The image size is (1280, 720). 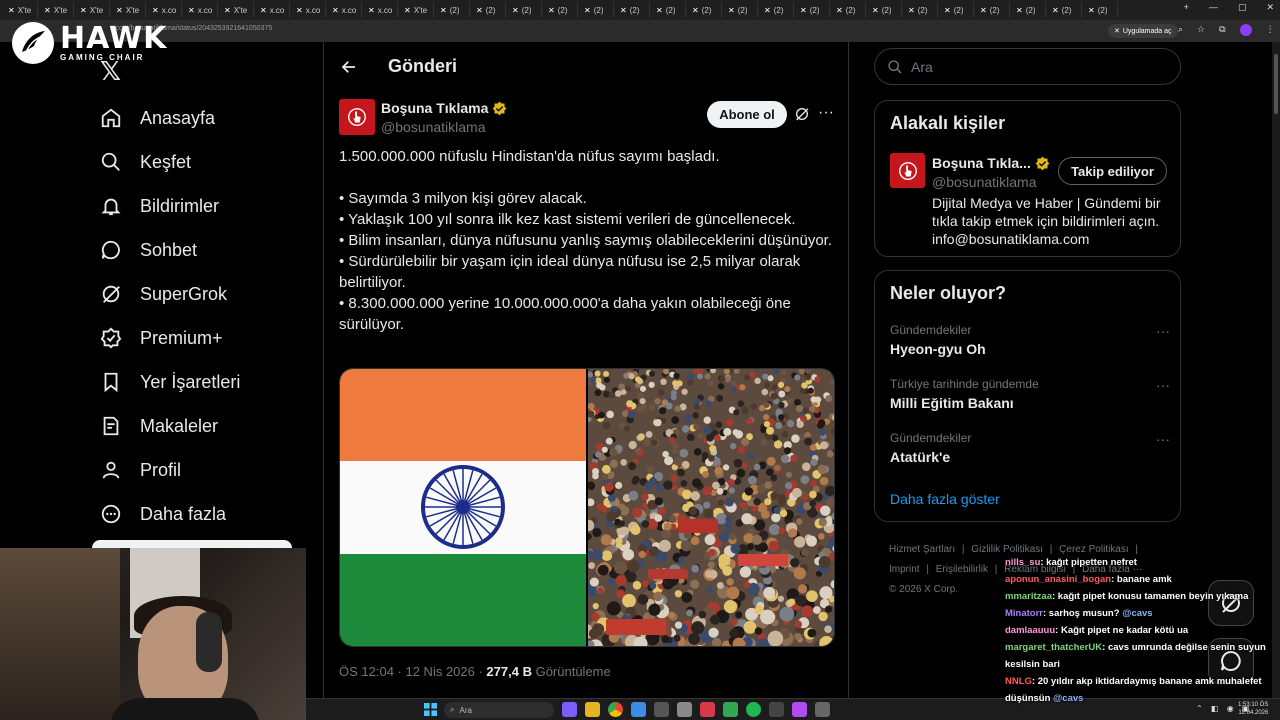 What do you see at coordinates (433, 127) in the screenshot?
I see `post-author-handle: @bosunatiklama` at bounding box center [433, 127].